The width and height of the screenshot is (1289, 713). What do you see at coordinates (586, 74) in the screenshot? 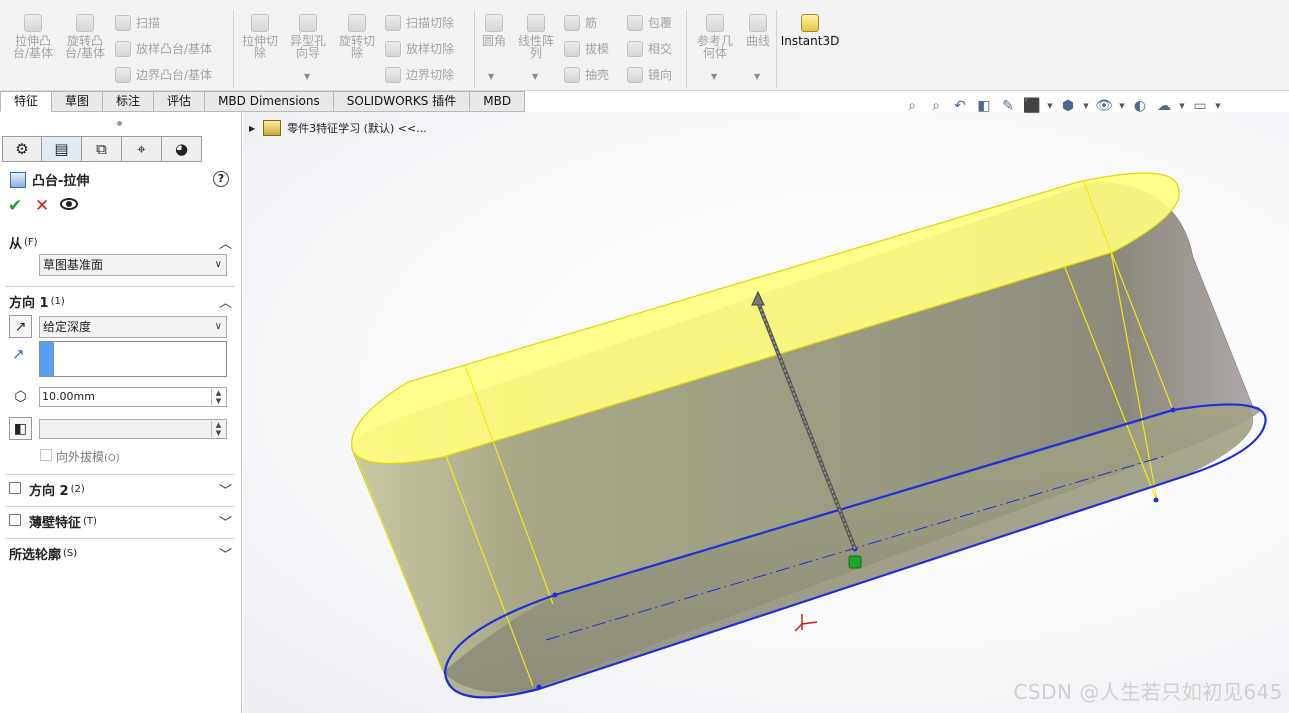
I see `shell-button: 抽壳` at bounding box center [586, 74].